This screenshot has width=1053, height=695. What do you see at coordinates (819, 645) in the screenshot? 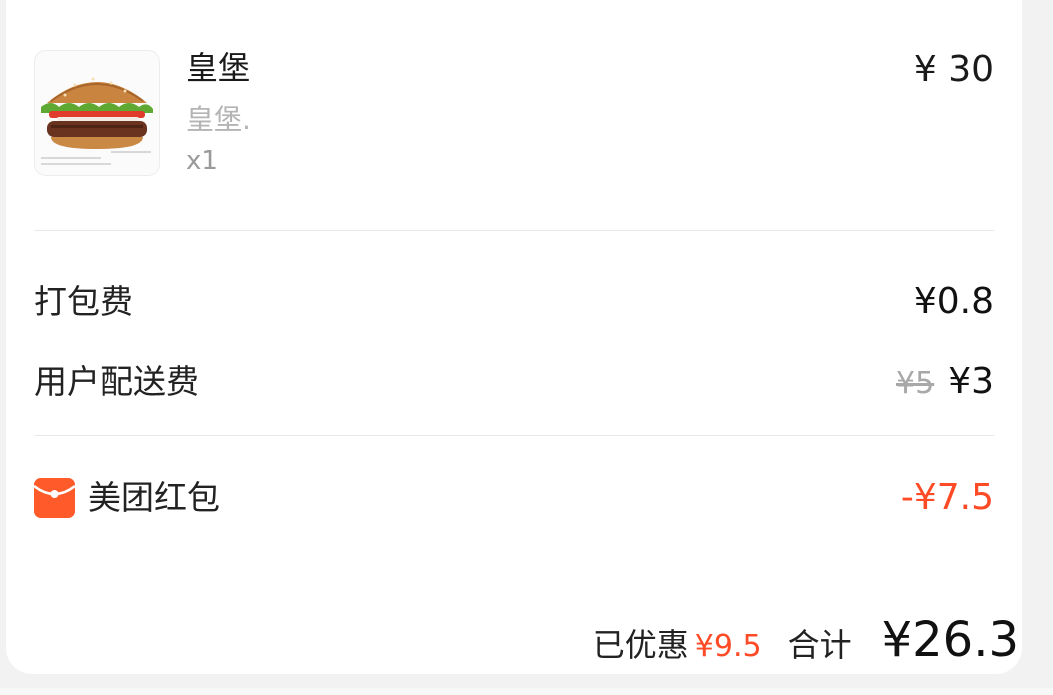
I see `total-label: 合计` at bounding box center [819, 645].